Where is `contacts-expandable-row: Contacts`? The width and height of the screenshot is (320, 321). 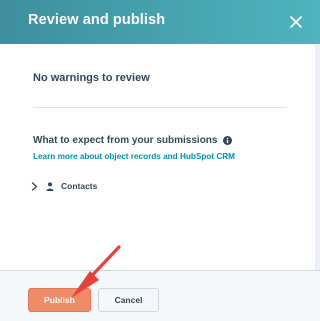
contacts-expandable-row: Contacts is located at coordinates (64, 186).